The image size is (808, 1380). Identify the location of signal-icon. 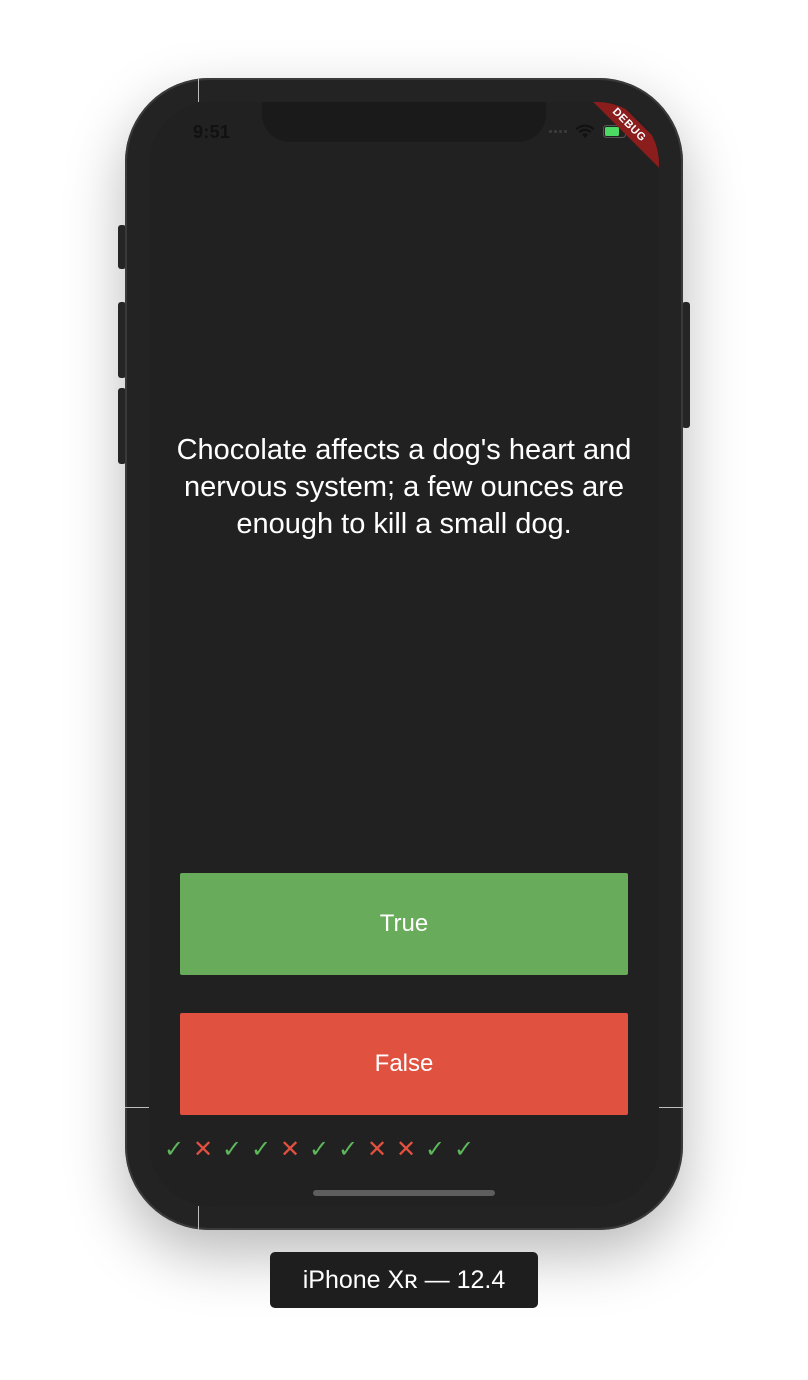
(558, 131).